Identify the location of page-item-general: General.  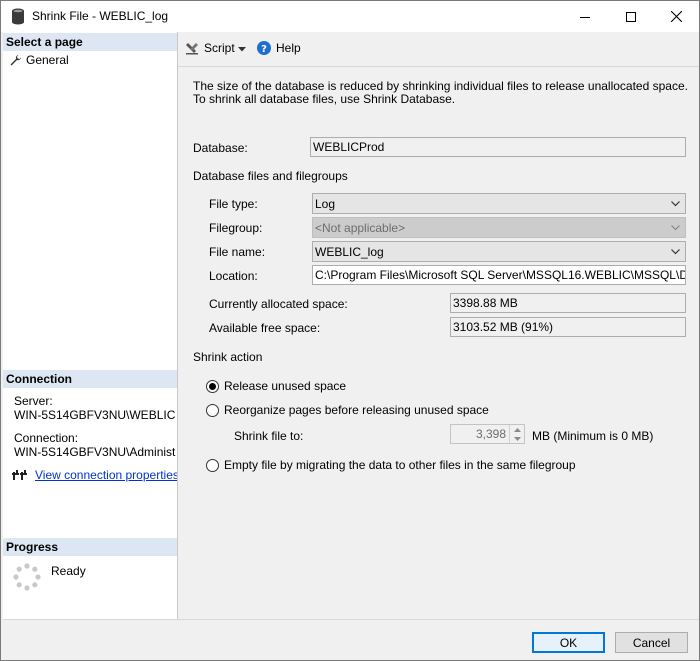
(39, 60).